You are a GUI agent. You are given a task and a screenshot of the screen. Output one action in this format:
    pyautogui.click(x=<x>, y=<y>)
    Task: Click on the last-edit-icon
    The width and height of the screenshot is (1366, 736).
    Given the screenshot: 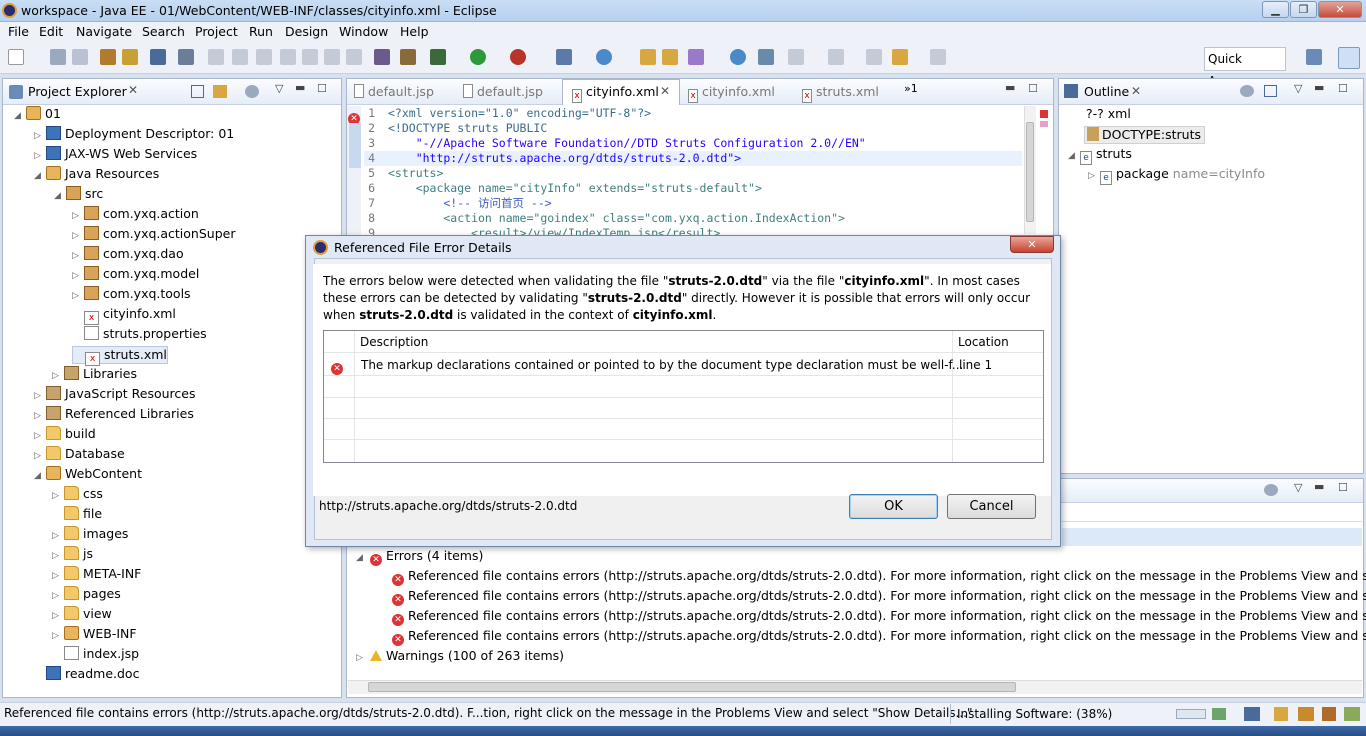 What is the action you would take?
    pyautogui.click(x=874, y=57)
    